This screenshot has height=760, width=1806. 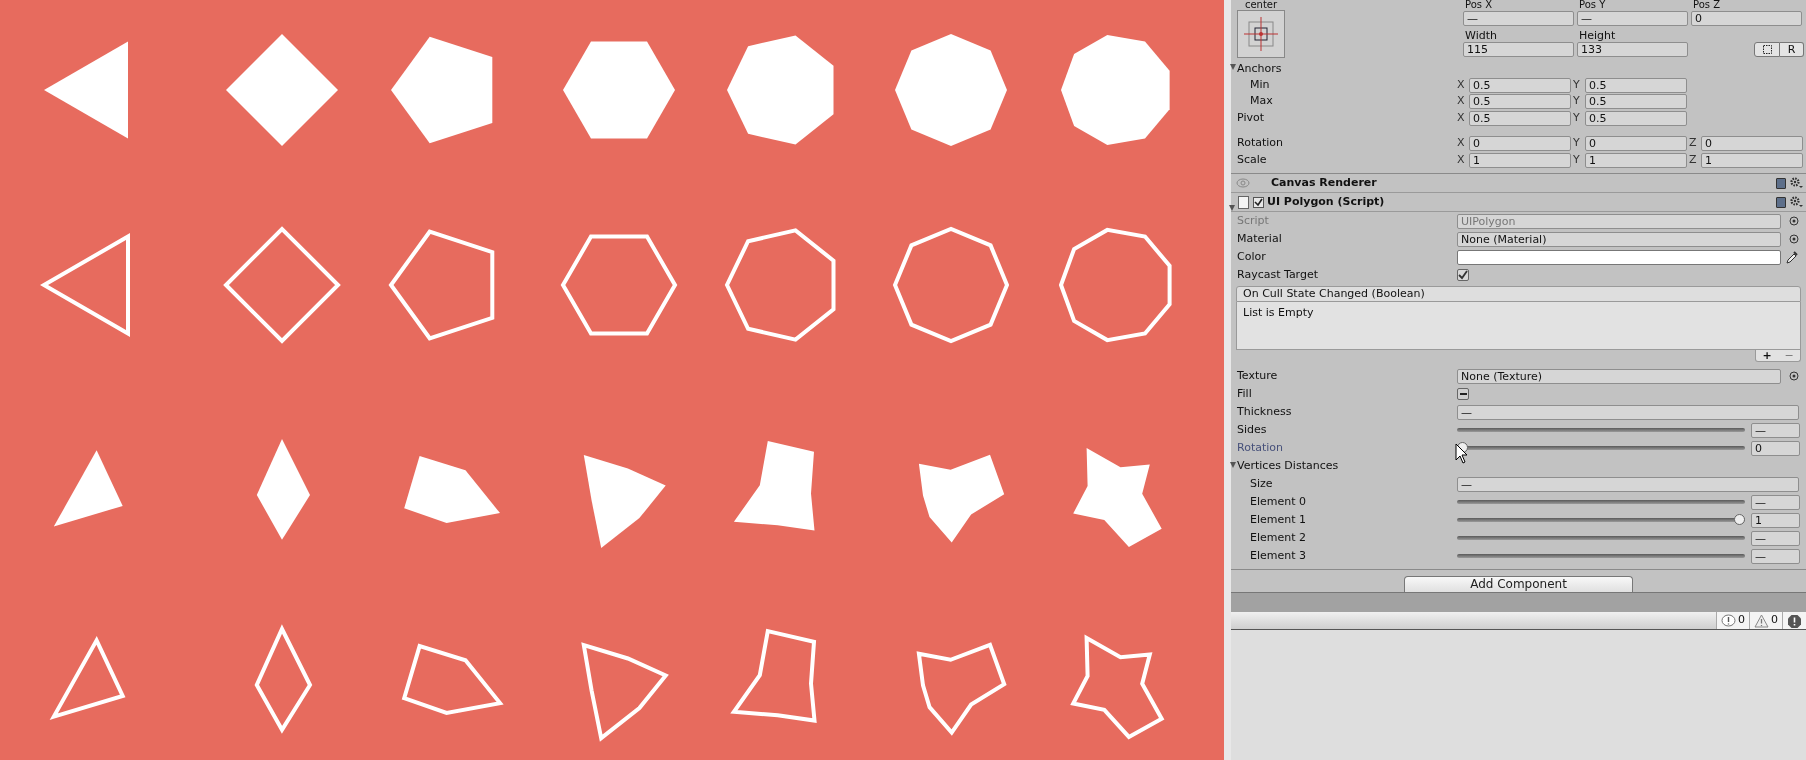 What do you see at coordinates (1707, 5) in the screenshot?
I see `field-label: Pos Z` at bounding box center [1707, 5].